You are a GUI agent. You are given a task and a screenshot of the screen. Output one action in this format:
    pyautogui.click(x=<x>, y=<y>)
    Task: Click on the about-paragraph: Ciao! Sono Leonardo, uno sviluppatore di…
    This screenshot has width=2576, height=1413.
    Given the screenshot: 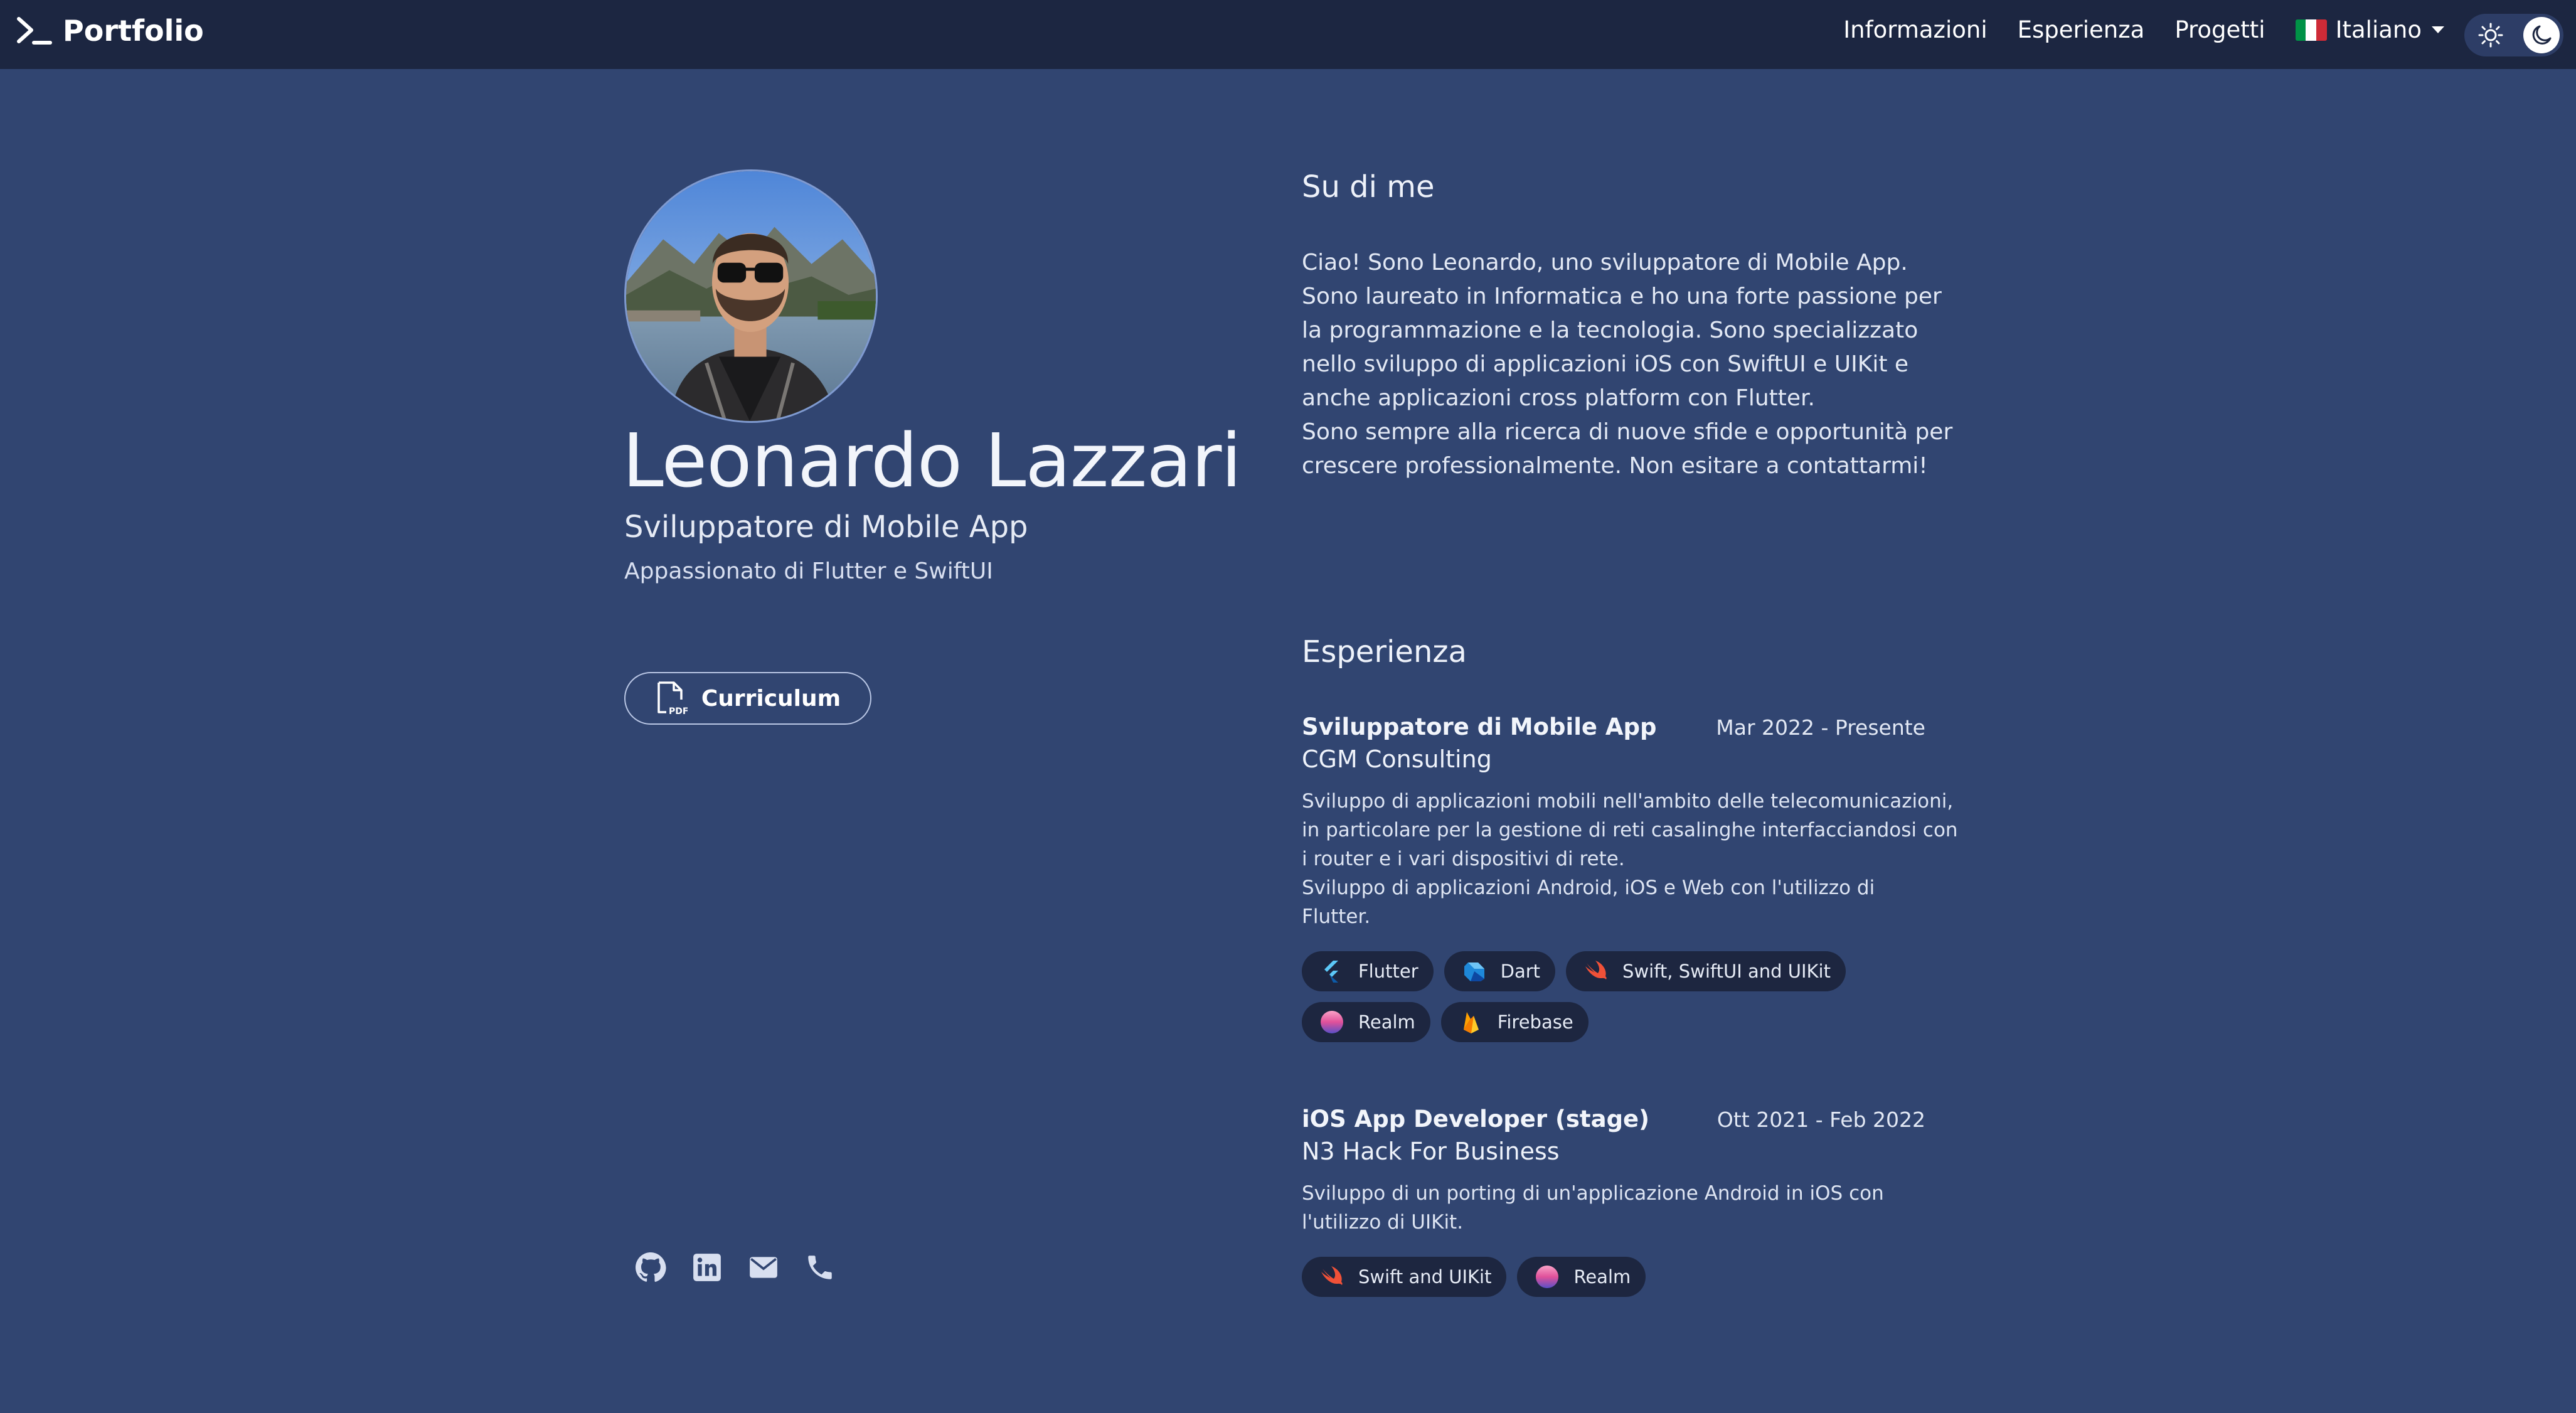 What is the action you would take?
    pyautogui.click(x=1627, y=364)
    